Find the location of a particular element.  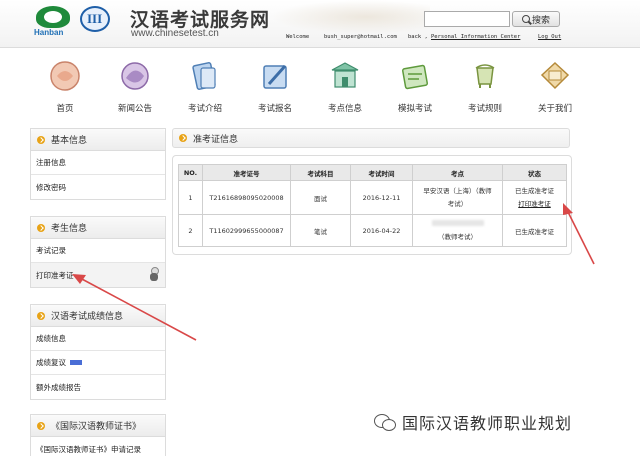

print-admission-link: 打印准考证 is located at coordinates (534, 204).